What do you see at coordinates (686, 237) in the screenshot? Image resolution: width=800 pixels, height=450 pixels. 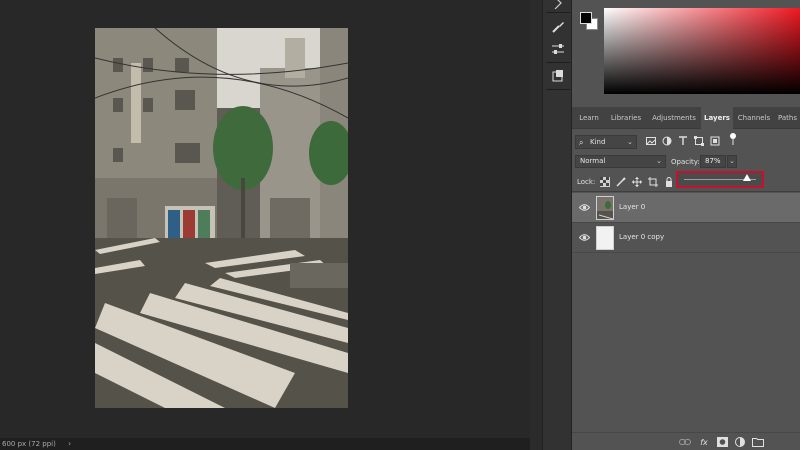 I see `layer-row-layer-0-copy: Layer 0 copy` at bounding box center [686, 237].